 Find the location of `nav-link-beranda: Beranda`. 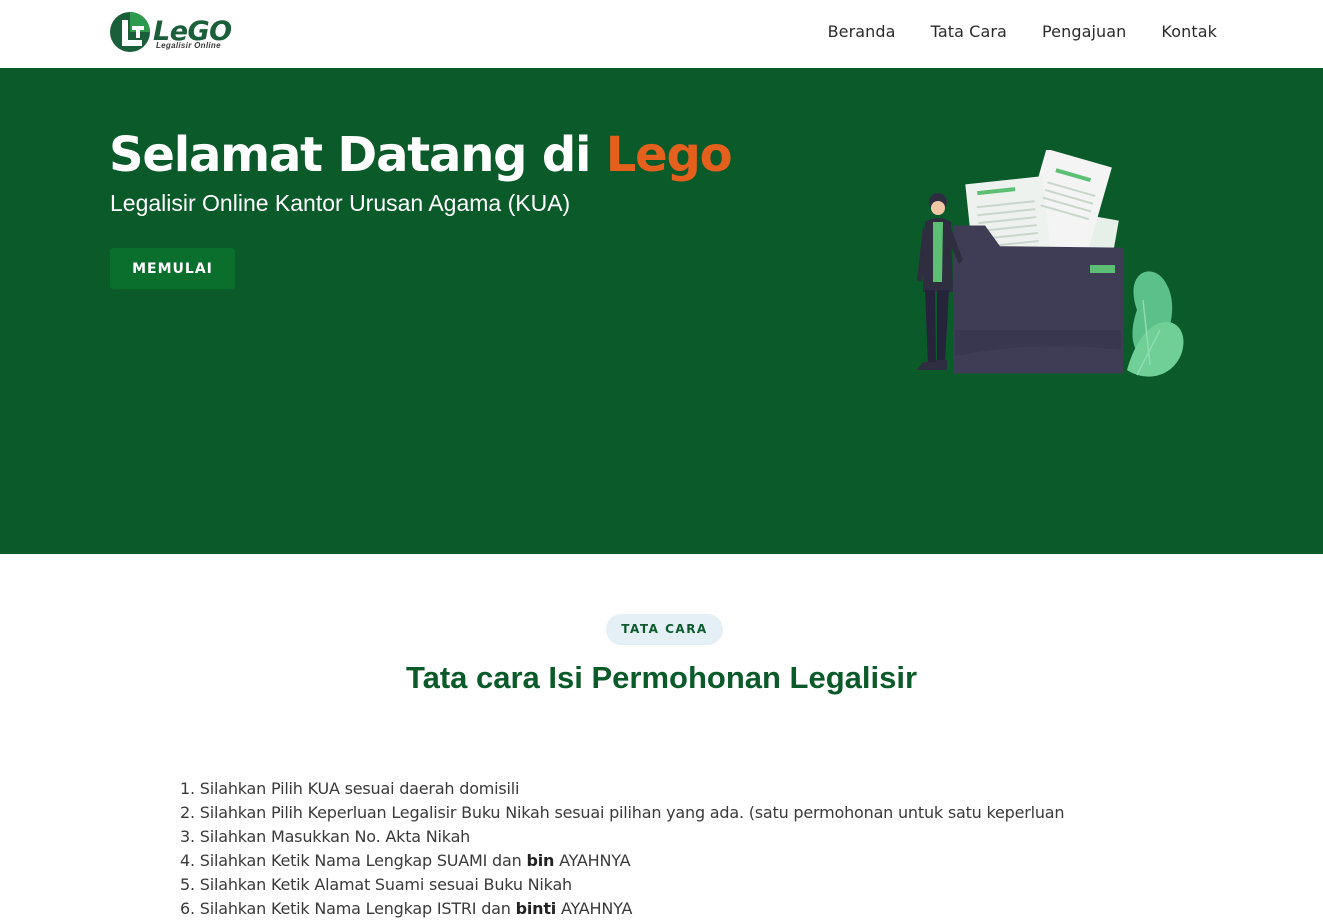

nav-link-beranda: Beranda is located at coordinates (862, 31).